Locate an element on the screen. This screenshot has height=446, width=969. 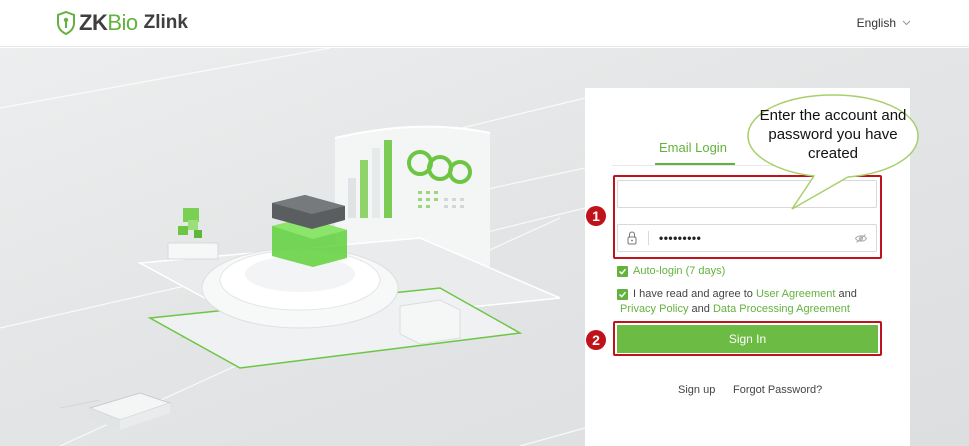
highlight-sign-in is located at coordinates (747, 338).